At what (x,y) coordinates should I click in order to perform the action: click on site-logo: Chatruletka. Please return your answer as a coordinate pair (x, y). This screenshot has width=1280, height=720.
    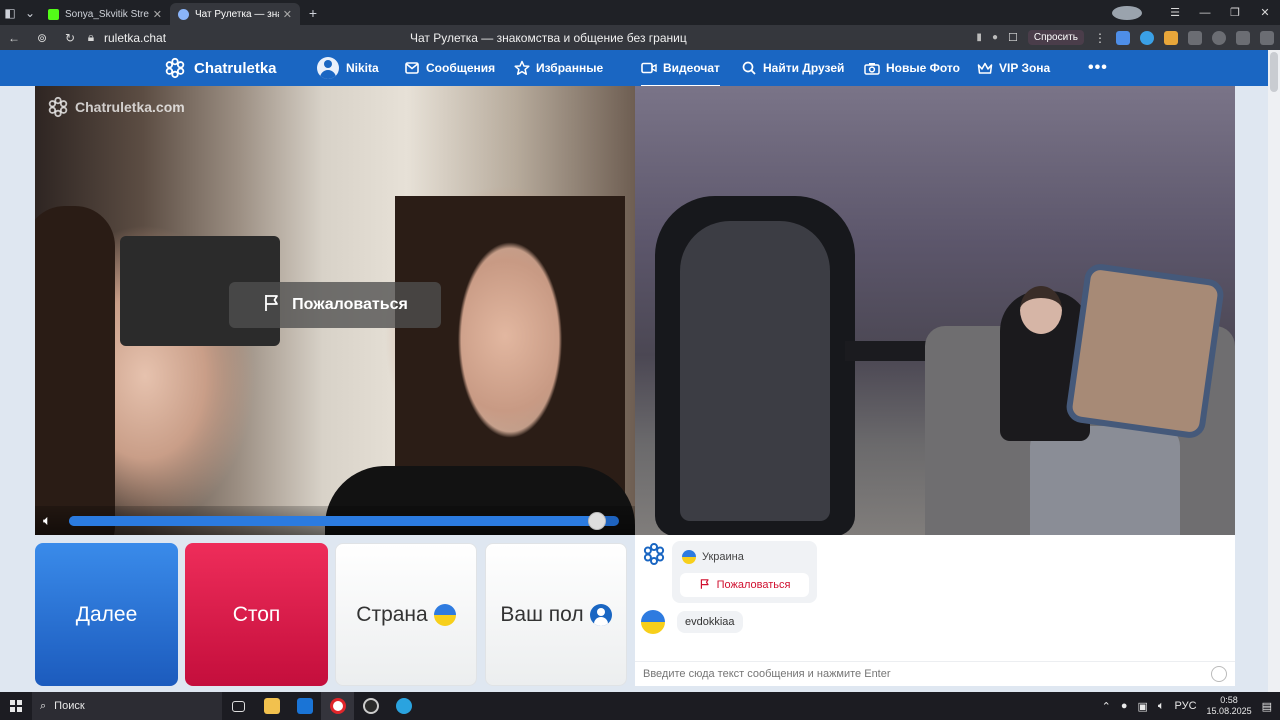
    Looking at the image, I should click on (220, 68).